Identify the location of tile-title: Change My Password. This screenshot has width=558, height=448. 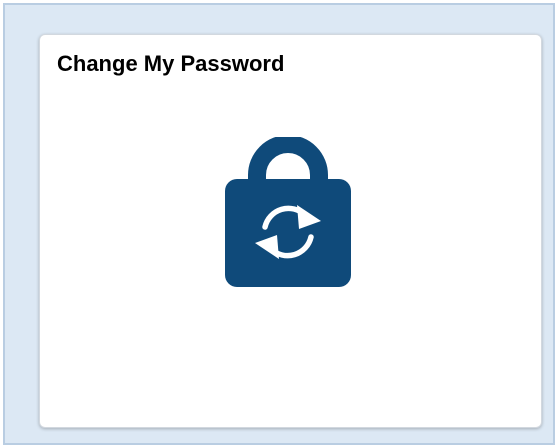
(171, 63).